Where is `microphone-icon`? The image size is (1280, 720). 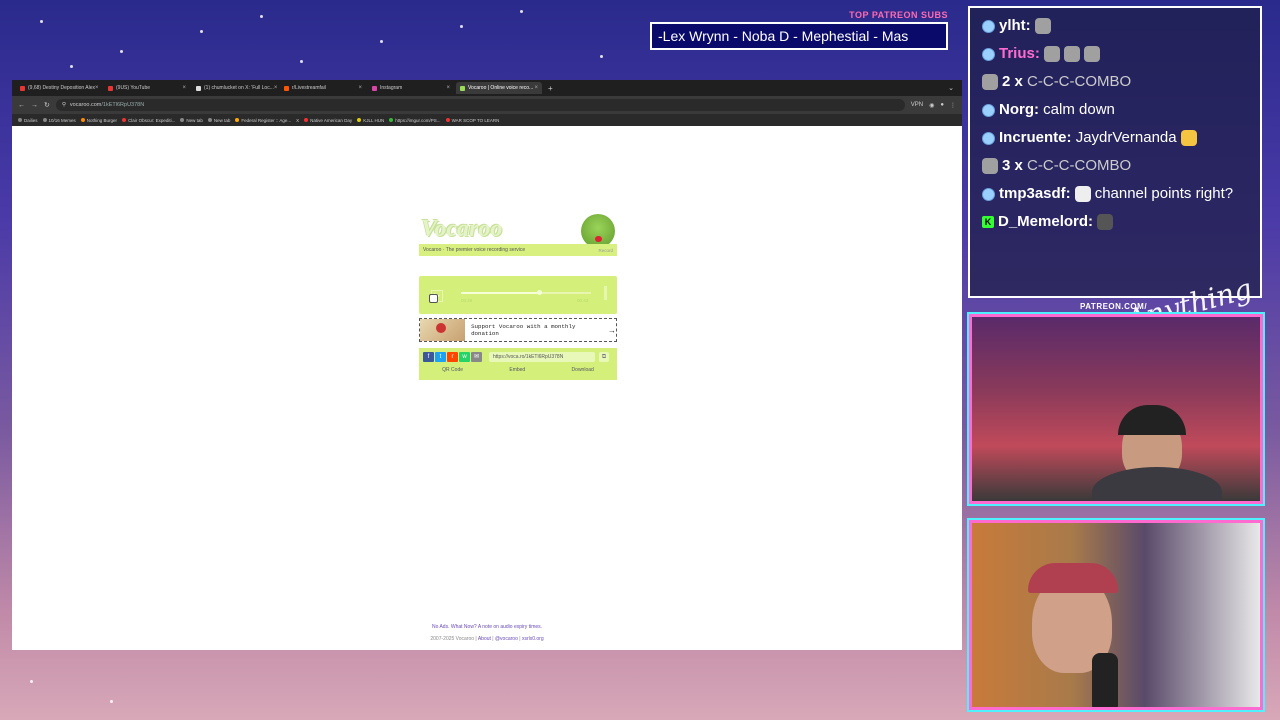
microphone-icon is located at coordinates (1105, 680).